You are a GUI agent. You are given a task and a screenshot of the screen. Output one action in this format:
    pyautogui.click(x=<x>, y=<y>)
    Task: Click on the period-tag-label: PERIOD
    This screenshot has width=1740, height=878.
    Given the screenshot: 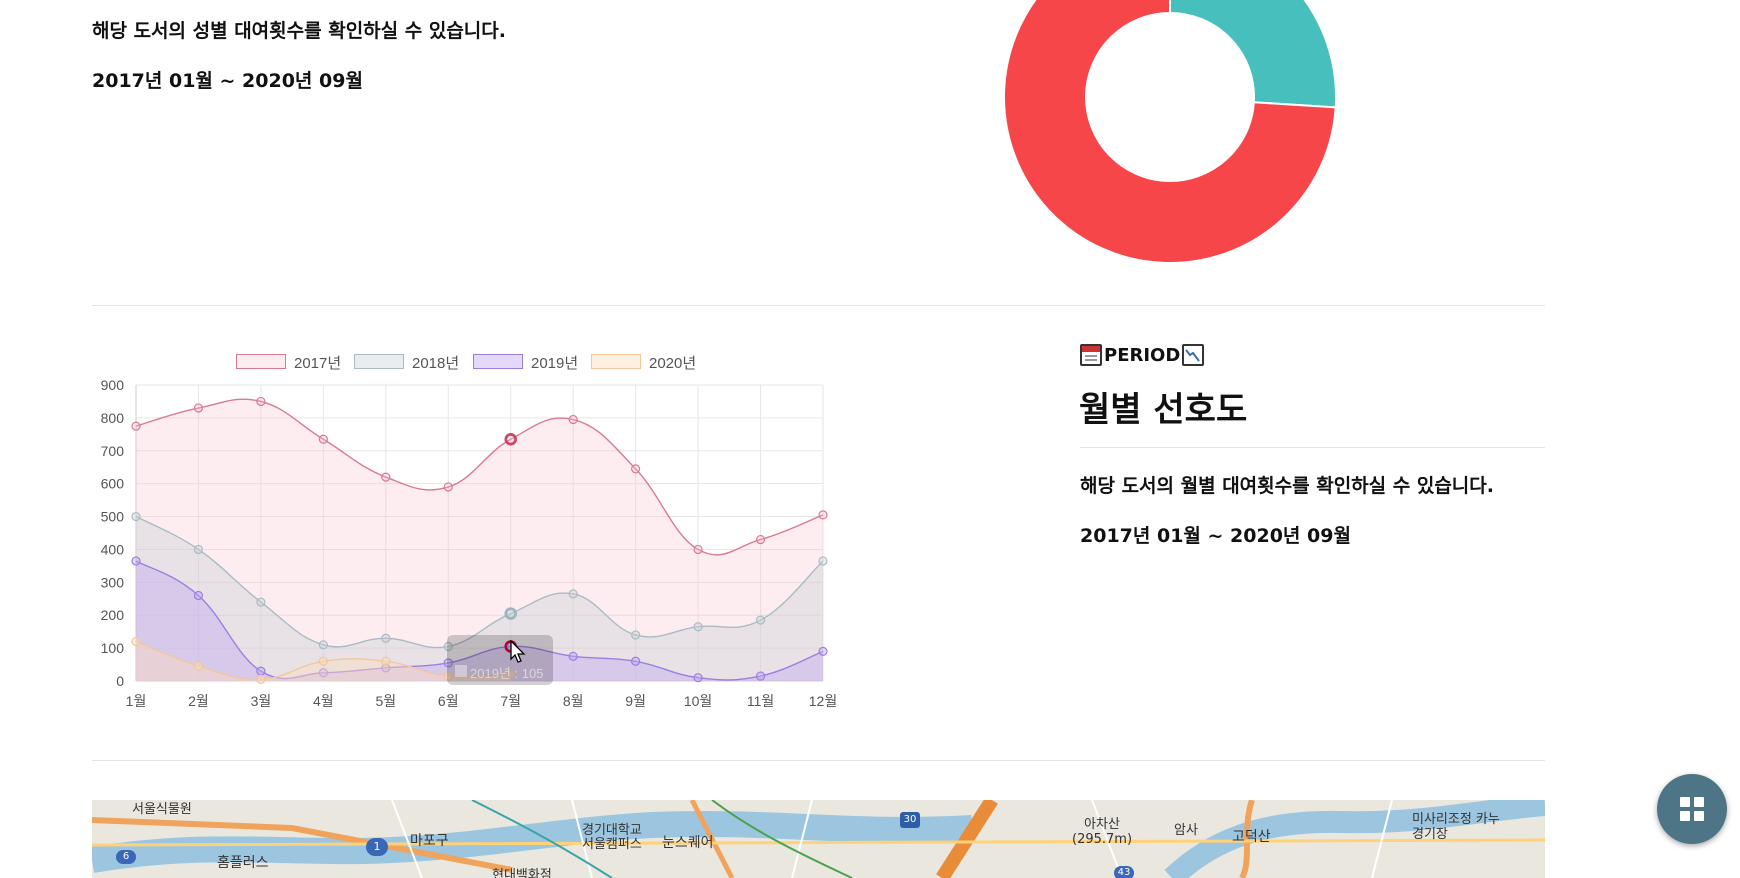 What is the action you would take?
    pyautogui.click(x=1142, y=355)
    